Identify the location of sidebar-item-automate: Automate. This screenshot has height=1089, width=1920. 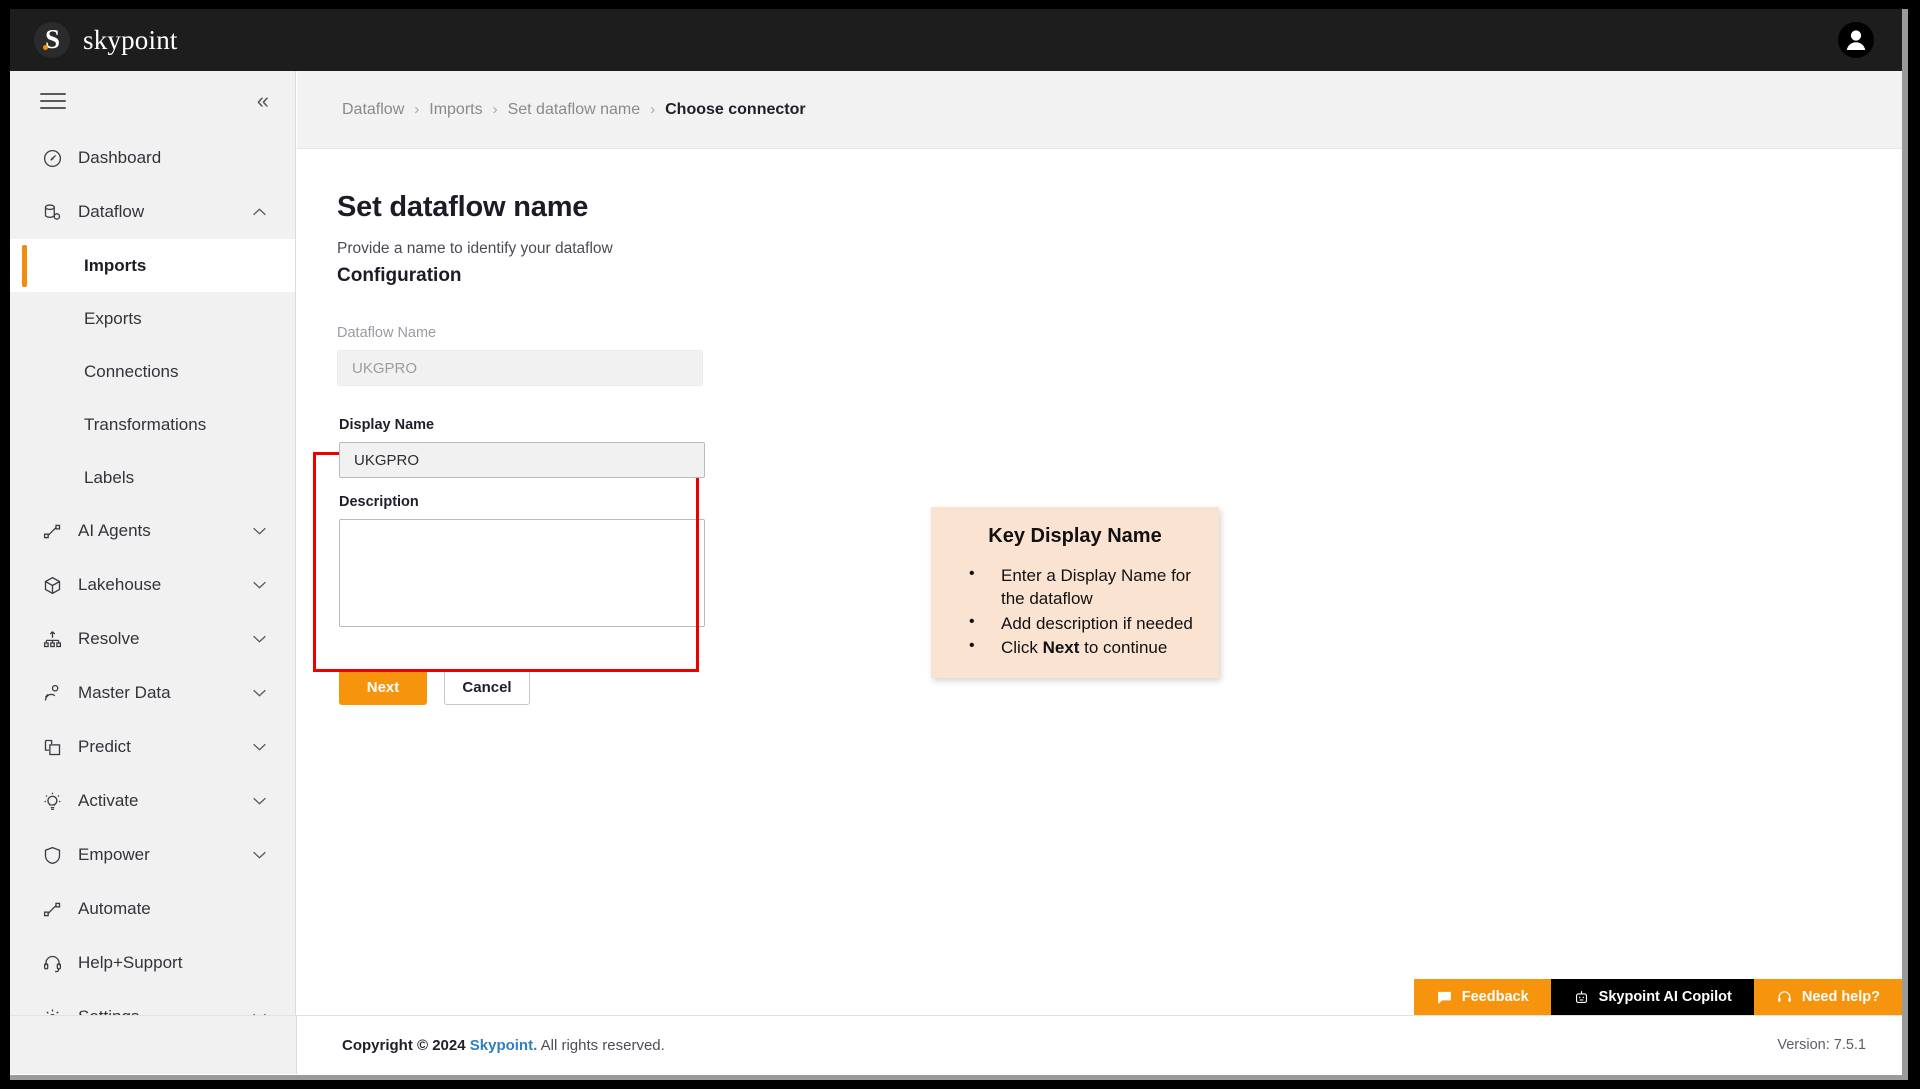
(152, 909).